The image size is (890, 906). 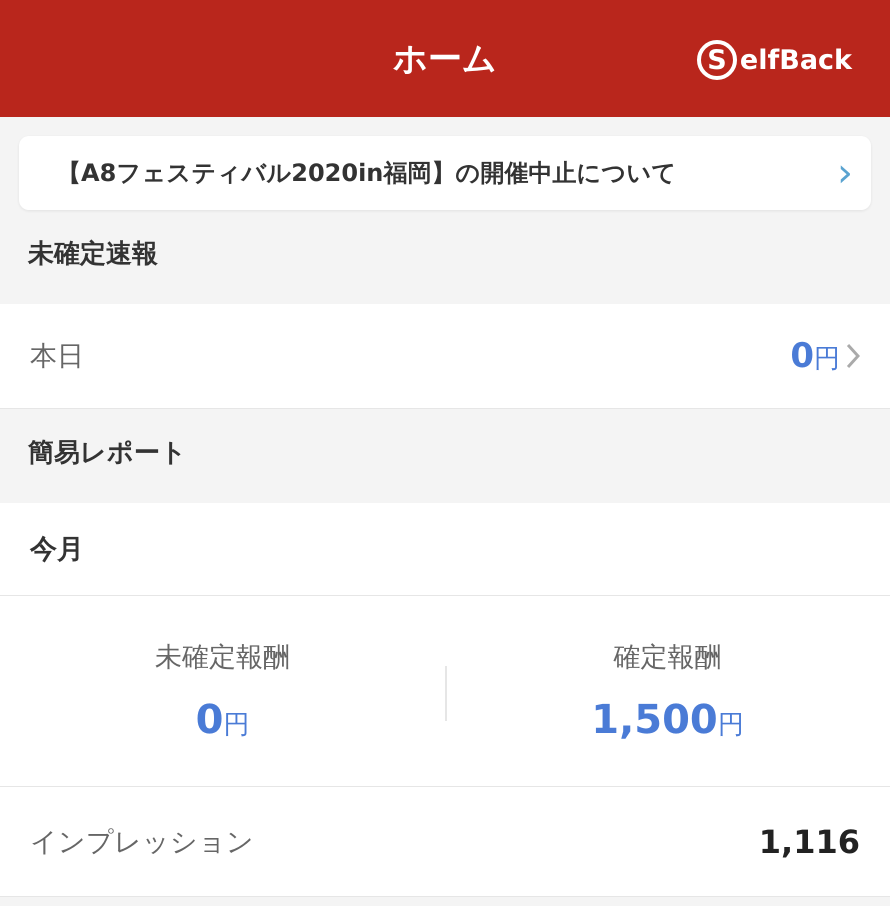 What do you see at coordinates (92, 254) in the screenshot?
I see `section-title: 未確定速報` at bounding box center [92, 254].